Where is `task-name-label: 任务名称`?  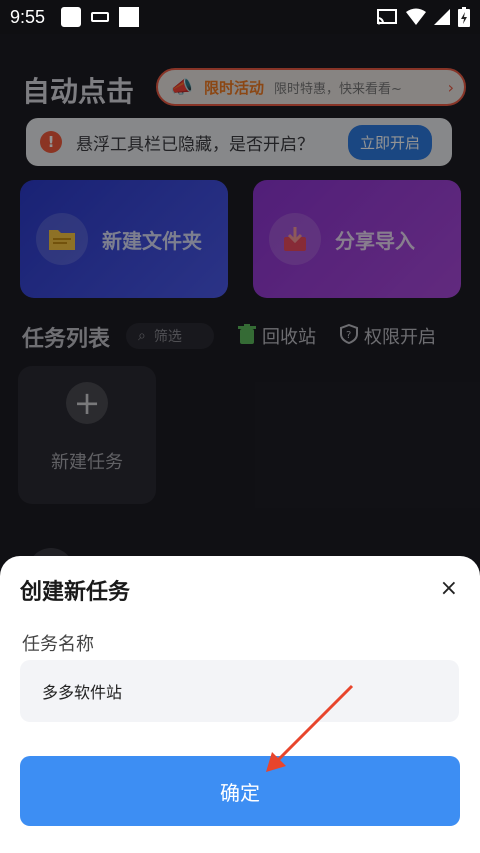
task-name-label: 任务名称 is located at coordinates (58, 644).